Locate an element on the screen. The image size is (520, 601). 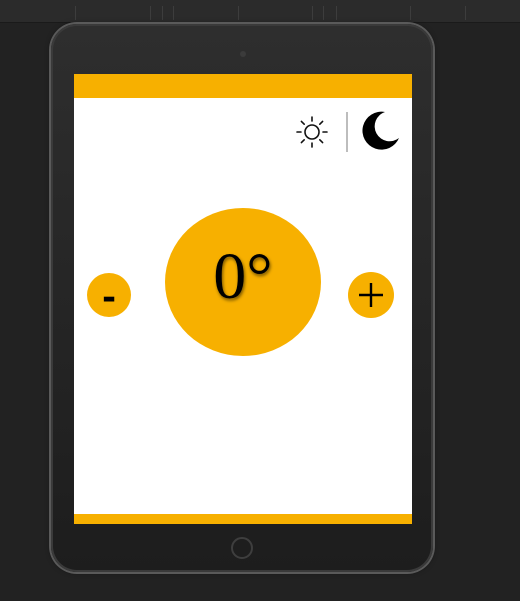
plus-icon is located at coordinates (371, 295).